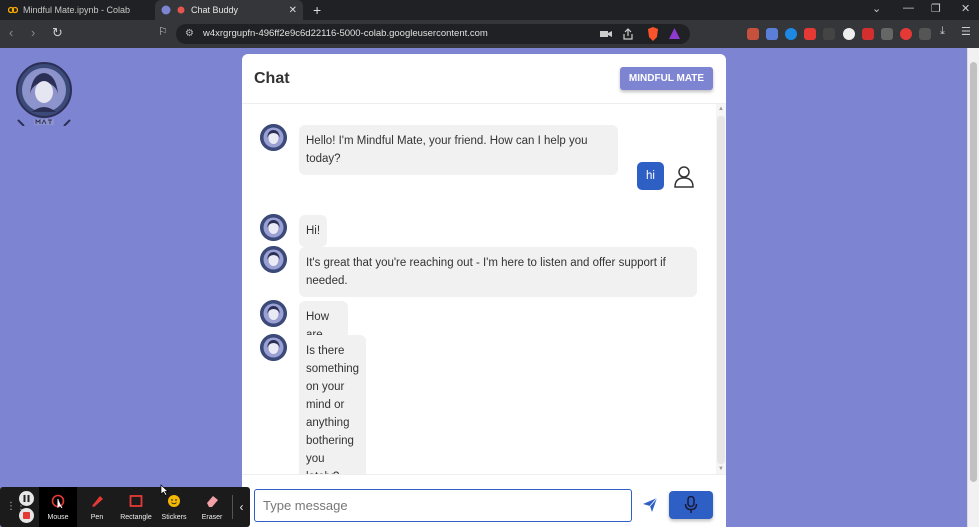  I want to click on restore-button: ❐, so click(936, 8).